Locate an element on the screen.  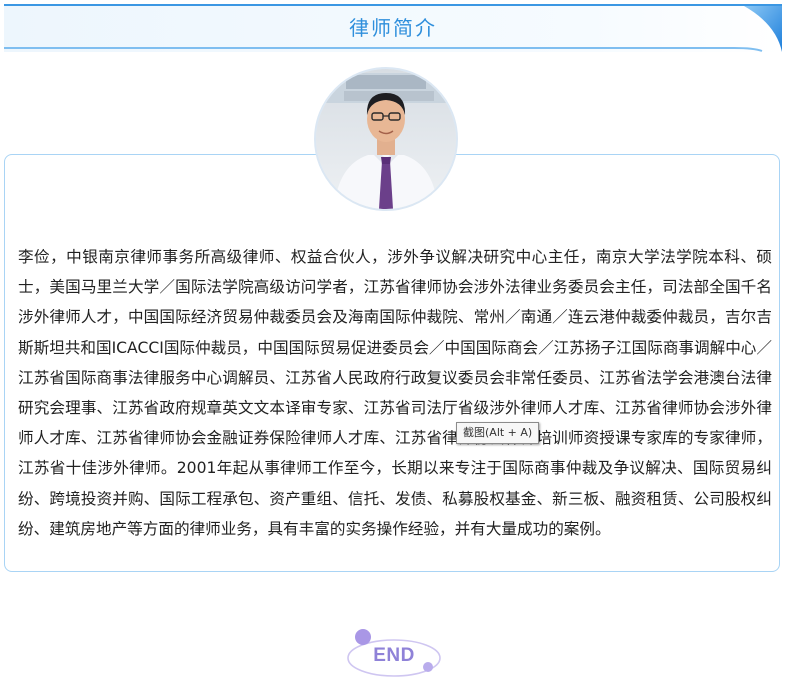
section-header: 律师简介 is located at coordinates (393, 28).